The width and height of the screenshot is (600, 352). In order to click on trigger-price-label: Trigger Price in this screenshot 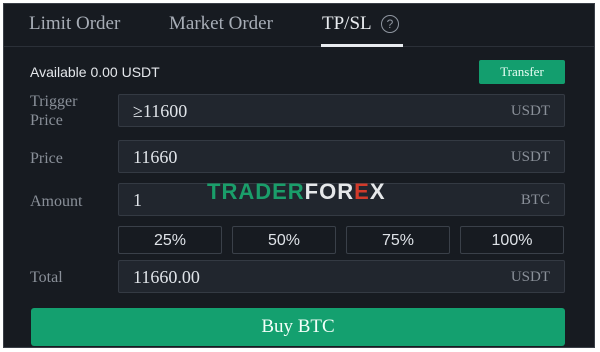, I will do `click(53, 111)`.